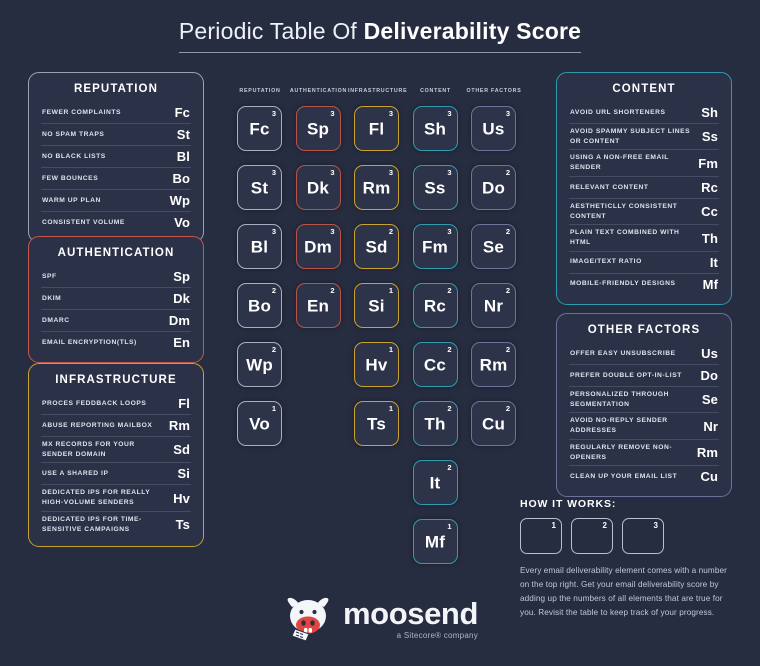 The width and height of the screenshot is (760, 666). I want to click on panel-row: FEW BOUNCES Bo, so click(116, 178).